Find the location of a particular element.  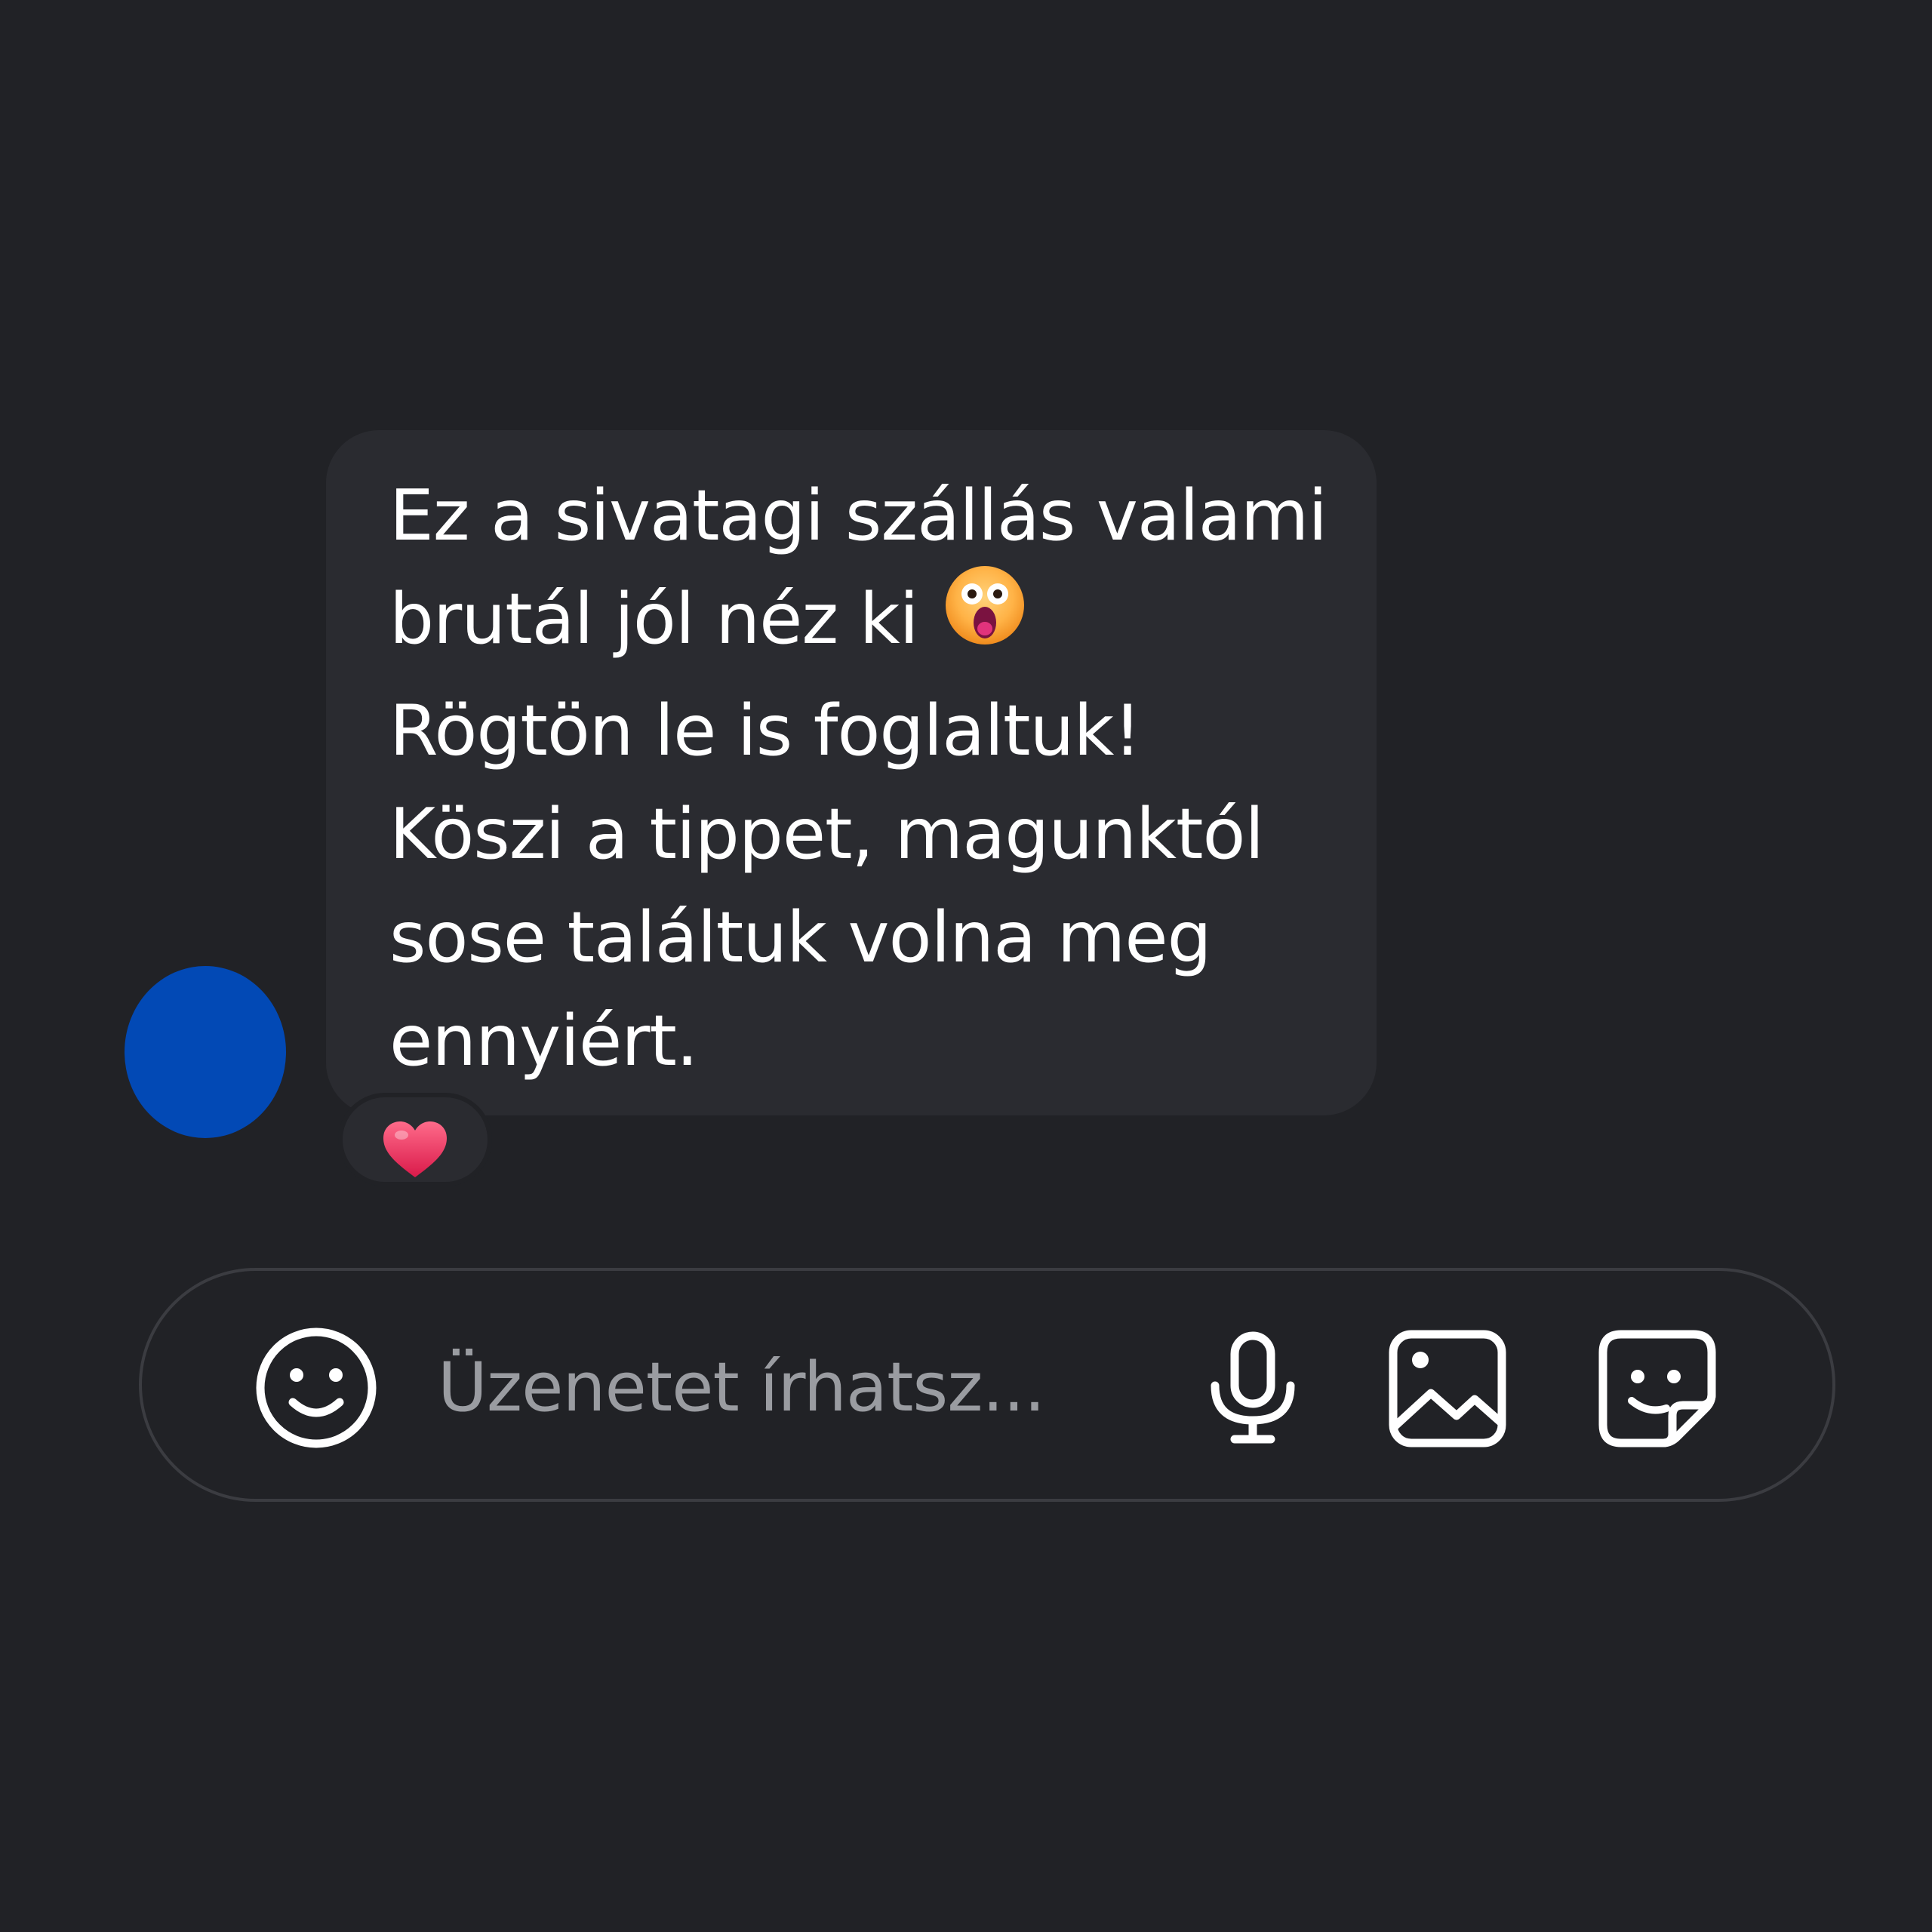

message-line: ennyiért. is located at coordinates (543, 1041).